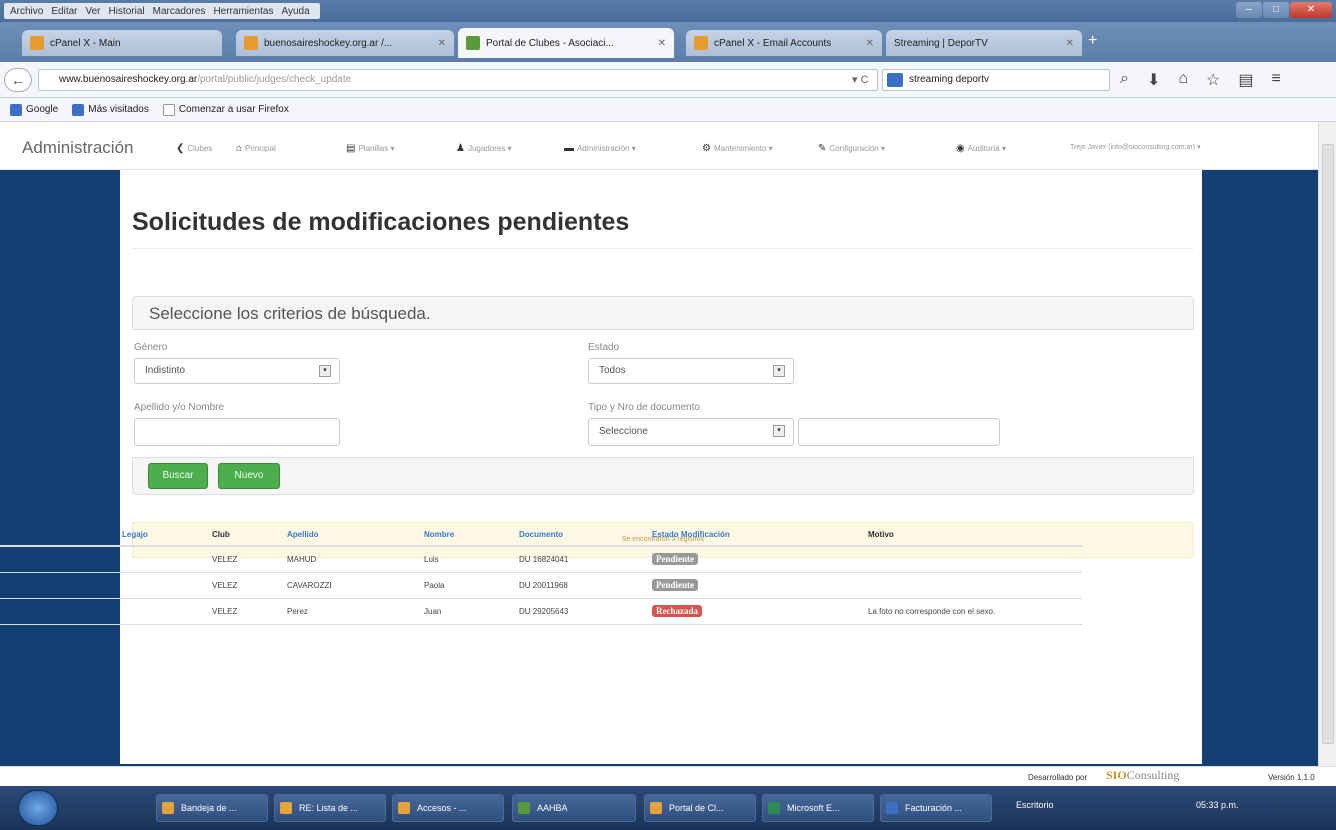  I want to click on cell-apellido: Perez, so click(355, 611).